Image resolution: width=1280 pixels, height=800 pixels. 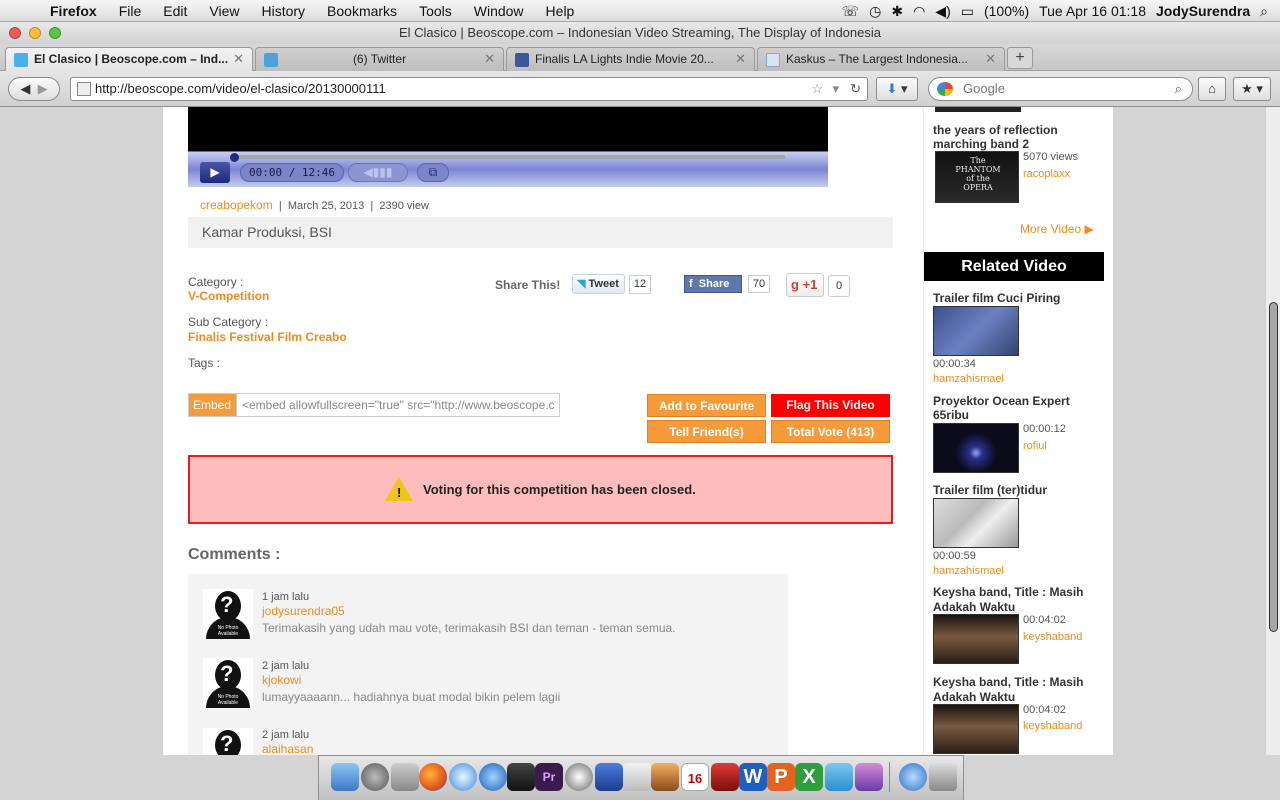 I want to click on video-screen, so click(x=508, y=129).